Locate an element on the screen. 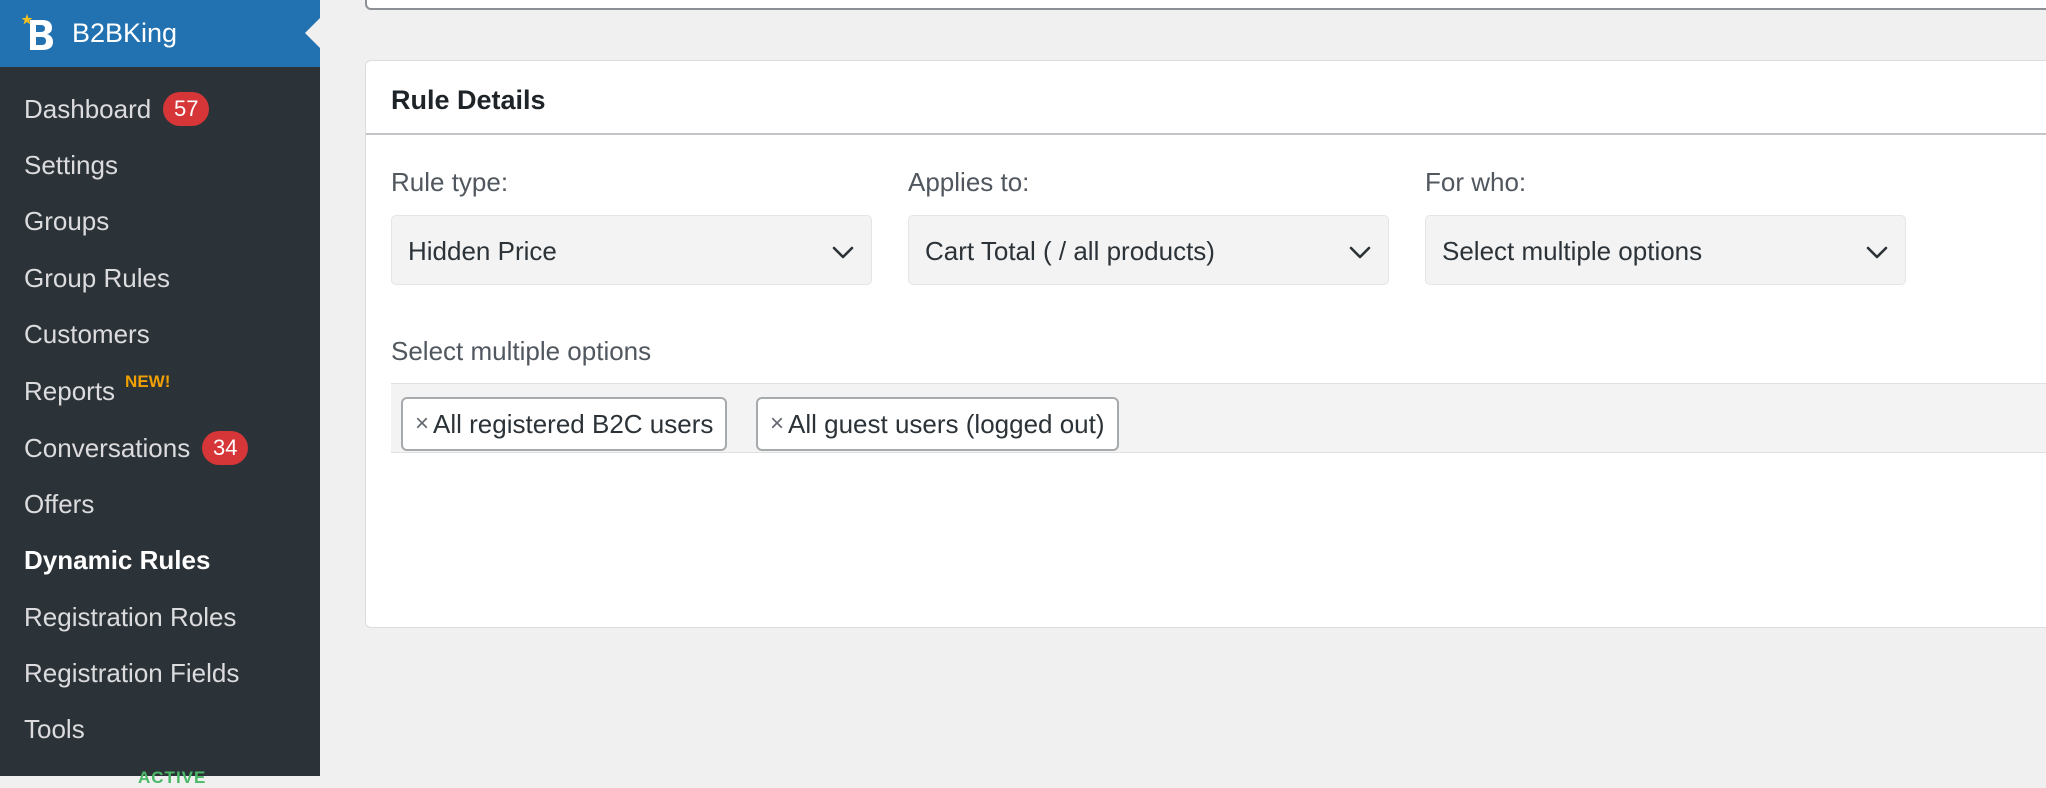  sidebar-item-label: Dynamic Rules is located at coordinates (117, 559).